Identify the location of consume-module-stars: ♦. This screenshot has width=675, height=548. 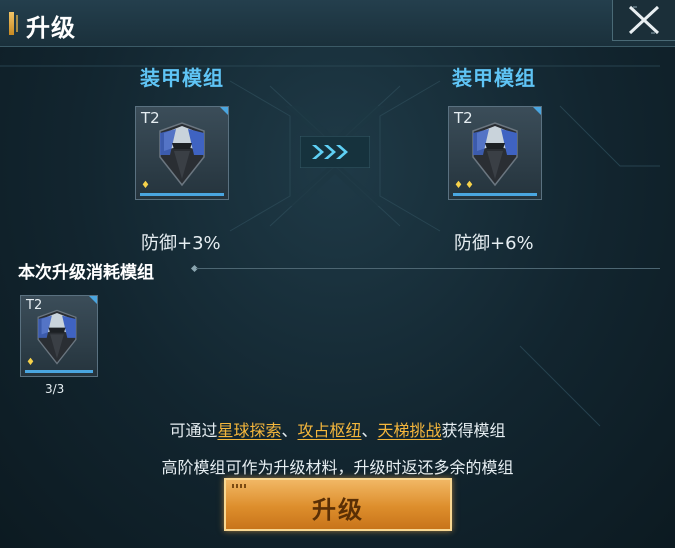
(31, 362).